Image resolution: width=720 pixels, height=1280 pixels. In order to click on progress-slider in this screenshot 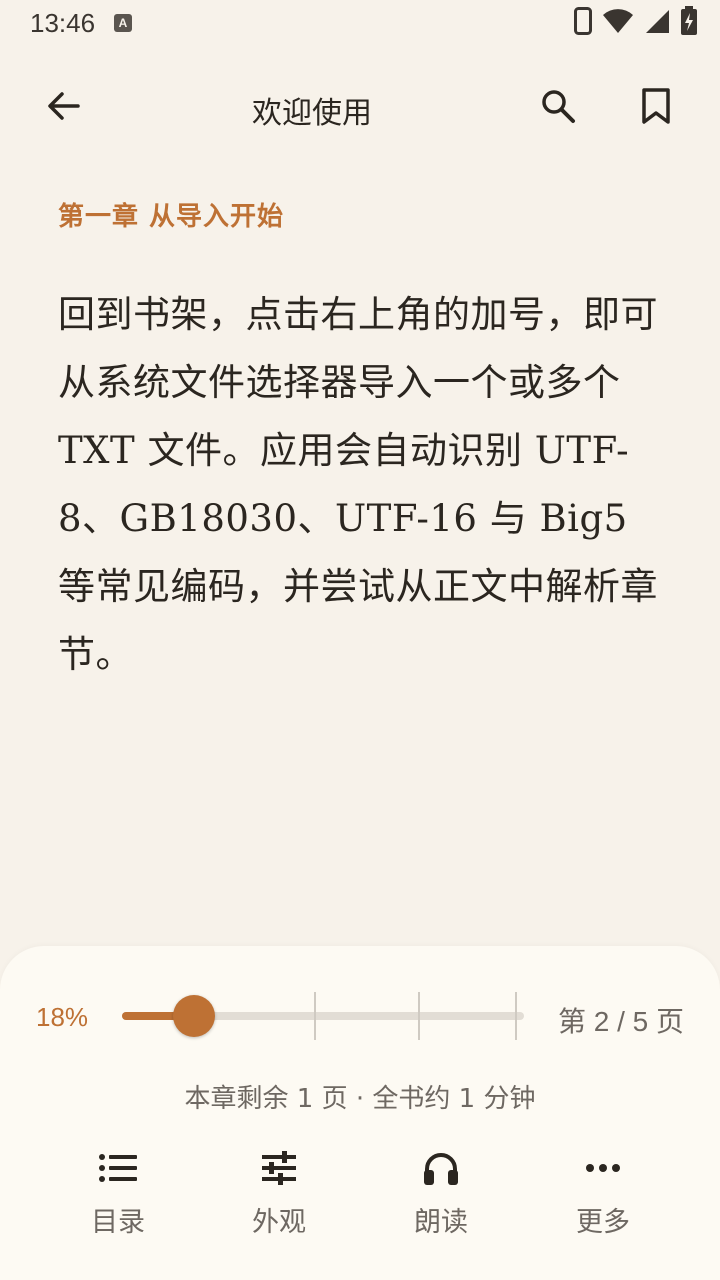, I will do `click(323, 1016)`.